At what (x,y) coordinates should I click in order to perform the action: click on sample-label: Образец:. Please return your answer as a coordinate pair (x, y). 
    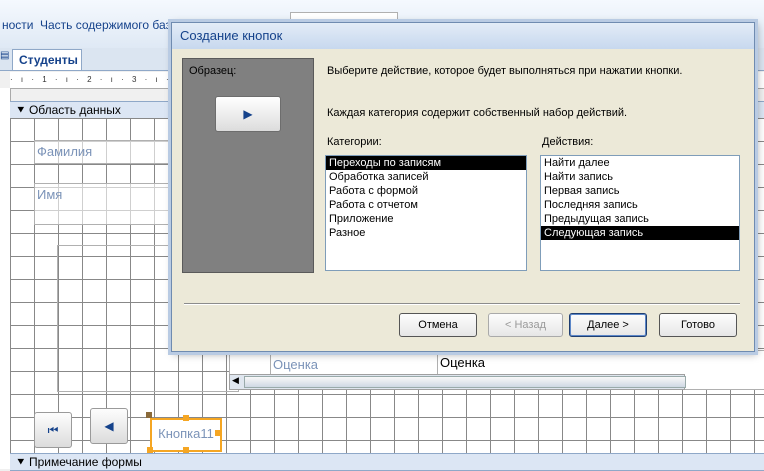
    Looking at the image, I should click on (213, 71).